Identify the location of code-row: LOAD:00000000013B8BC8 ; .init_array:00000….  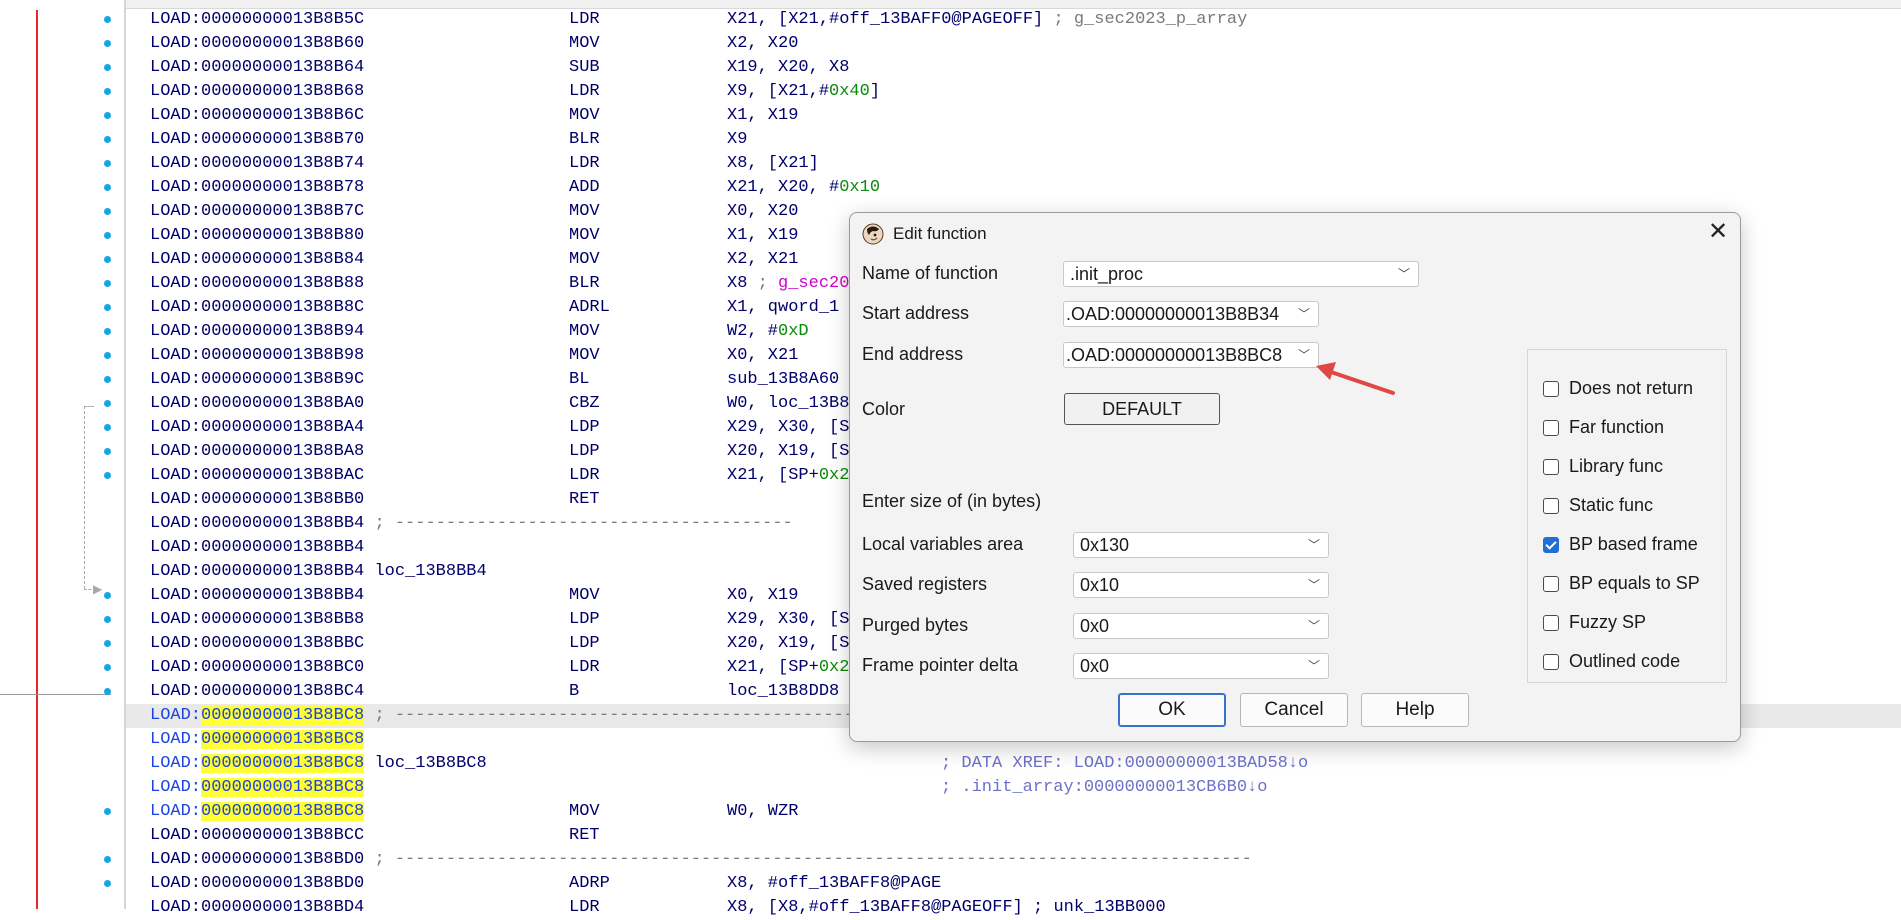
(1013, 788).